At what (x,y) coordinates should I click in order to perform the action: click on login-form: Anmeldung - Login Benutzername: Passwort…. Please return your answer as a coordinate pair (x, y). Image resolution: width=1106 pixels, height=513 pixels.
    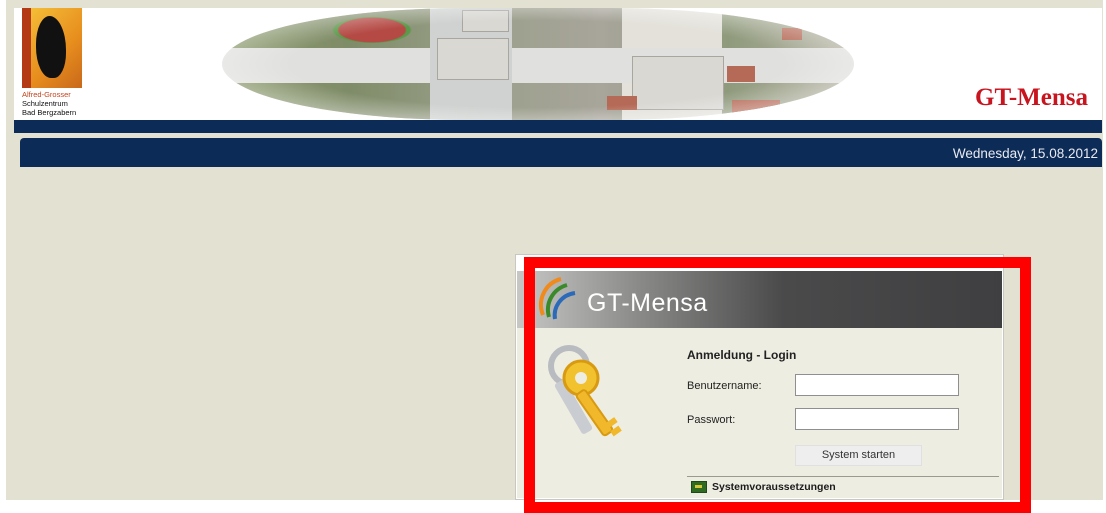
    Looking at the image, I should click on (759, 413).